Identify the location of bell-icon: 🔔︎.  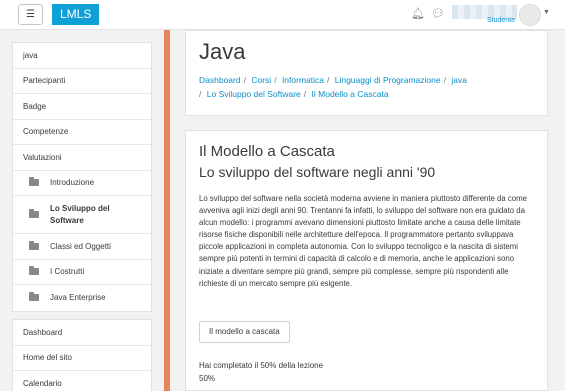
(418, 13).